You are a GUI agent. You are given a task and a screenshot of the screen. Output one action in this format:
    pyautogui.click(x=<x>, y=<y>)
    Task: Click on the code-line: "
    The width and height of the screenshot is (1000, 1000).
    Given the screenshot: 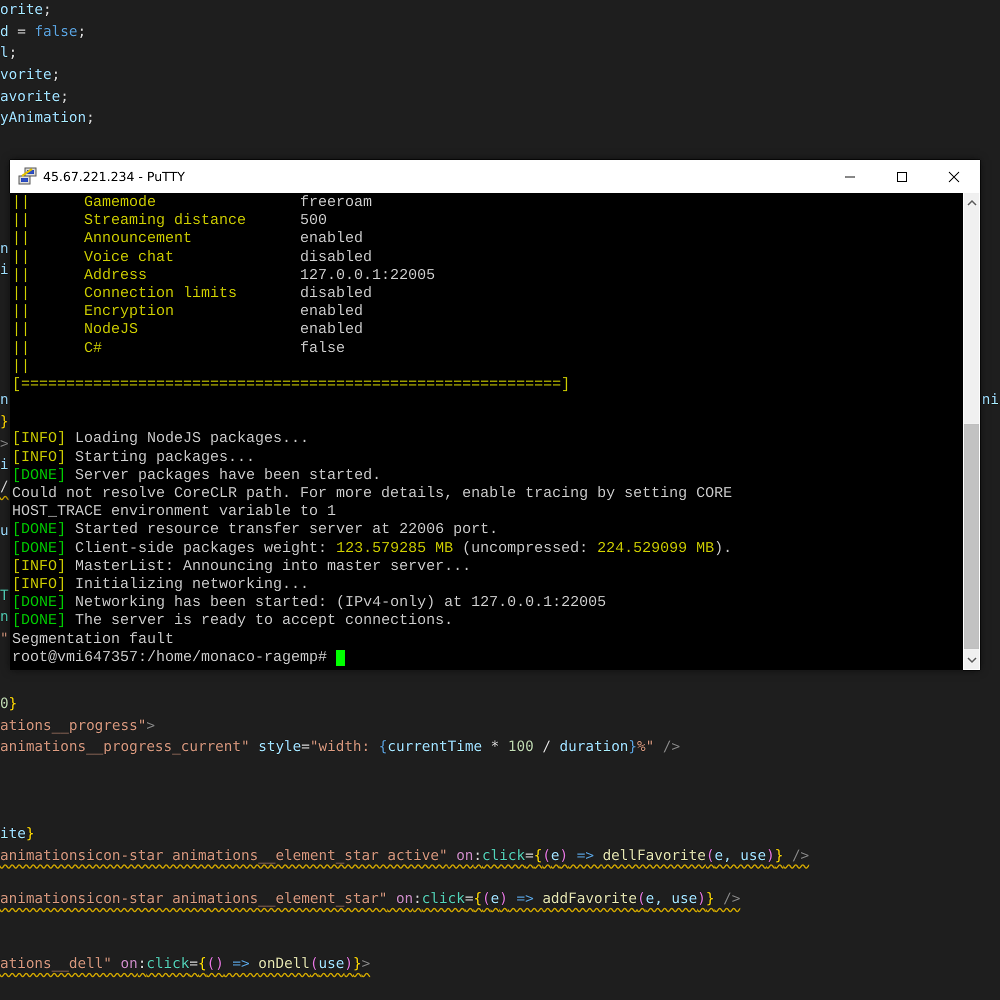 What is the action you would take?
    pyautogui.click(x=4, y=639)
    